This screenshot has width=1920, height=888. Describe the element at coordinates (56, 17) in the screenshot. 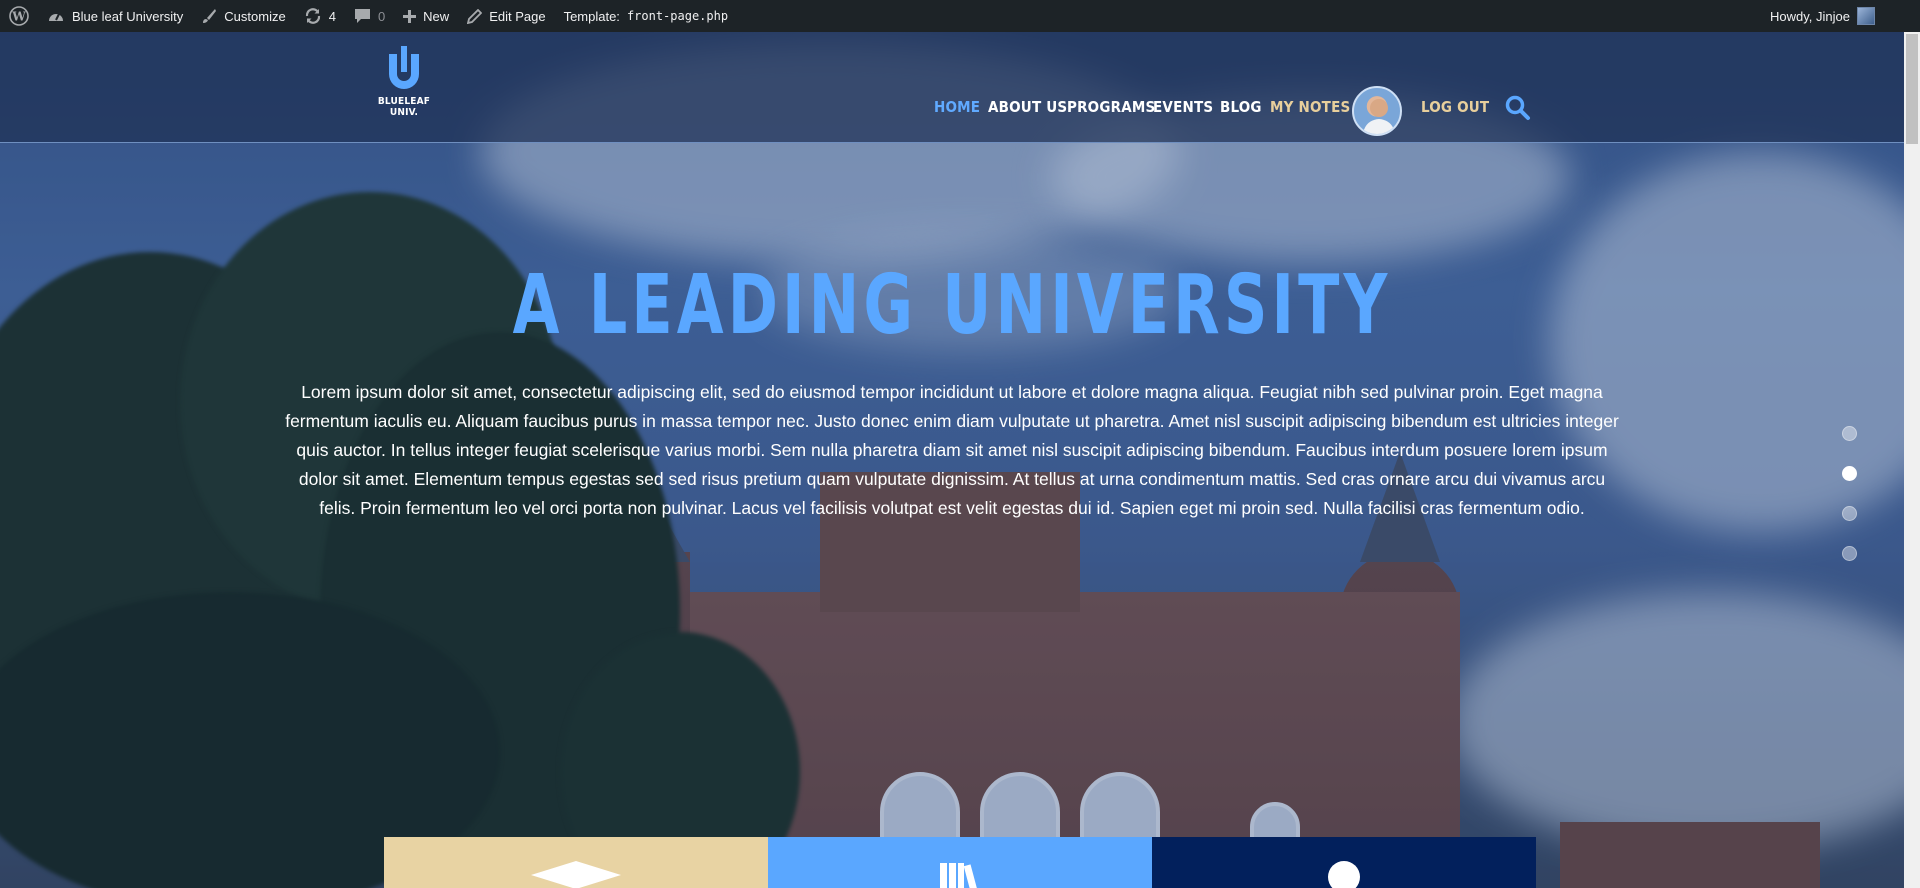

I see `dashboard-icon` at that location.